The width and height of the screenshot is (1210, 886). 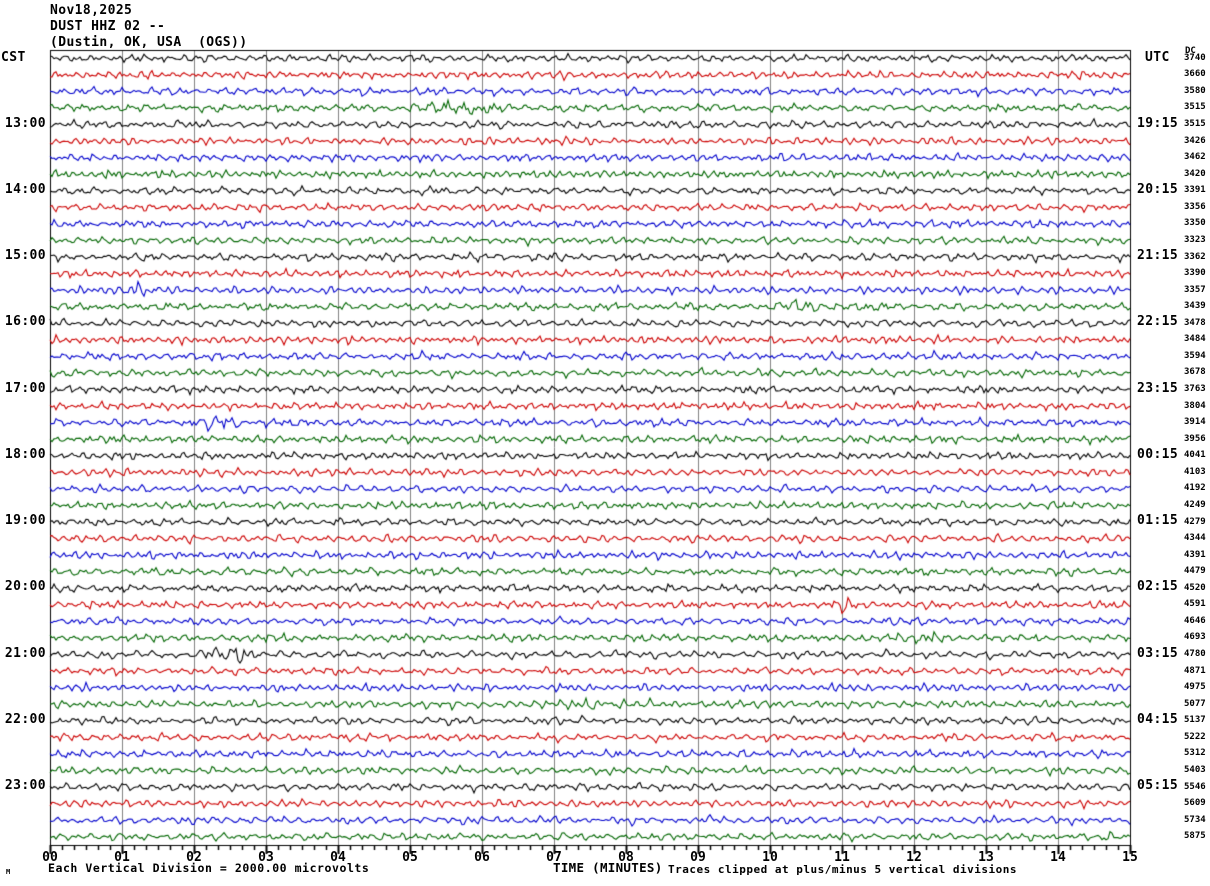 What do you see at coordinates (1058, 857) in the screenshot?
I see `x-tick-label: 14` at bounding box center [1058, 857].